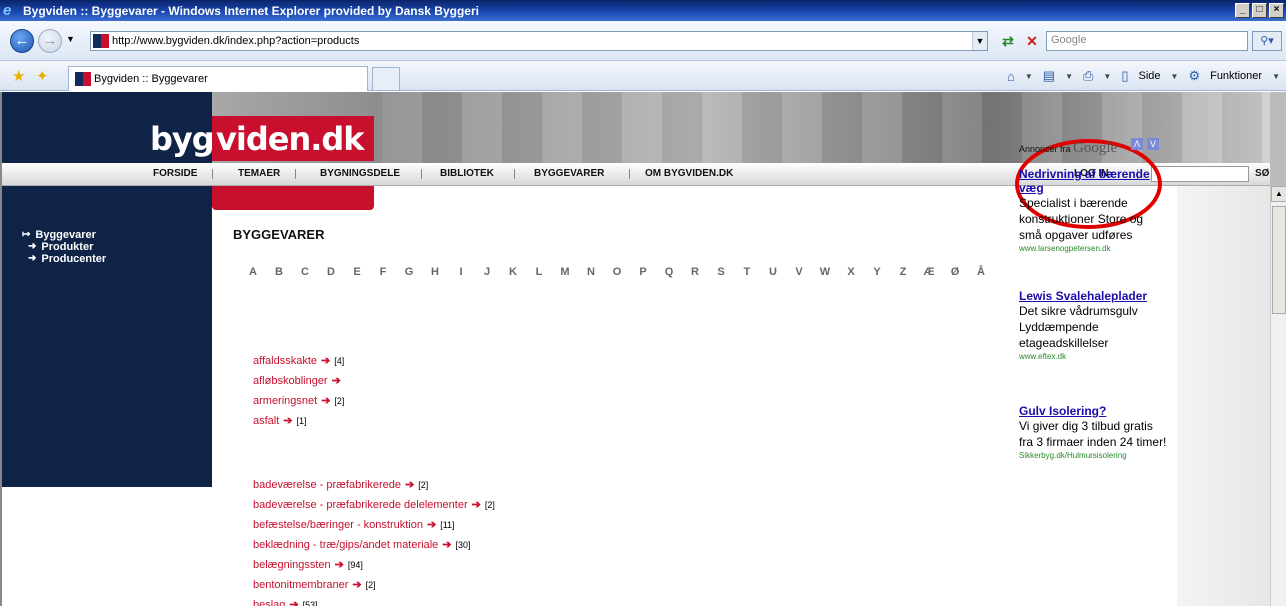 The width and height of the screenshot is (1286, 606). I want to click on product-link: bentonitmembraner, so click(300, 585).